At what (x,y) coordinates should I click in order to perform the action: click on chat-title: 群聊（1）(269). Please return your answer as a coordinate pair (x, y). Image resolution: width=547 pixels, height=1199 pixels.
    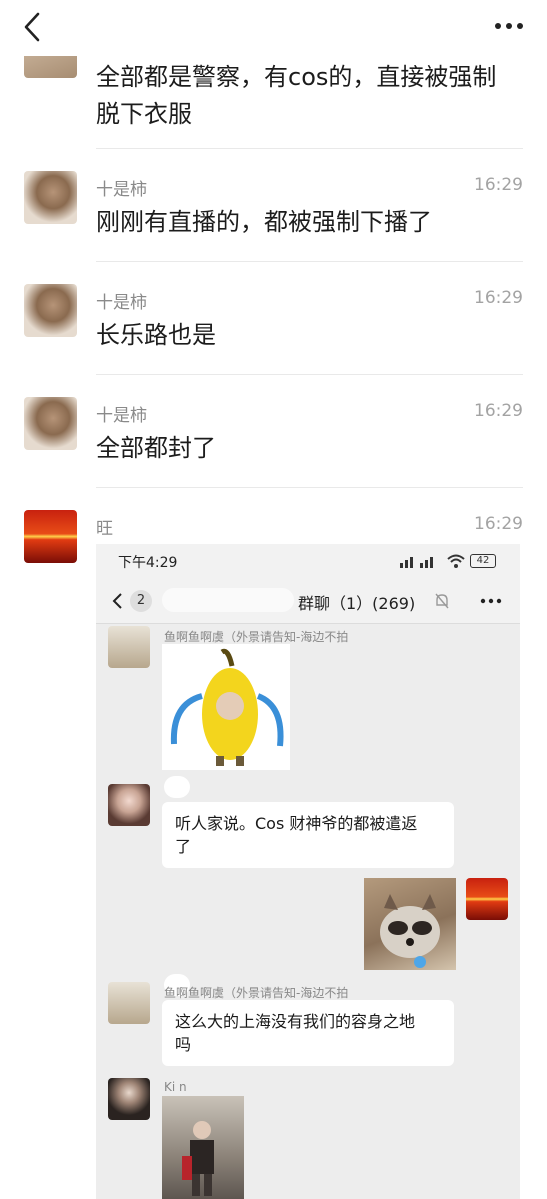
    Looking at the image, I should click on (357, 603).